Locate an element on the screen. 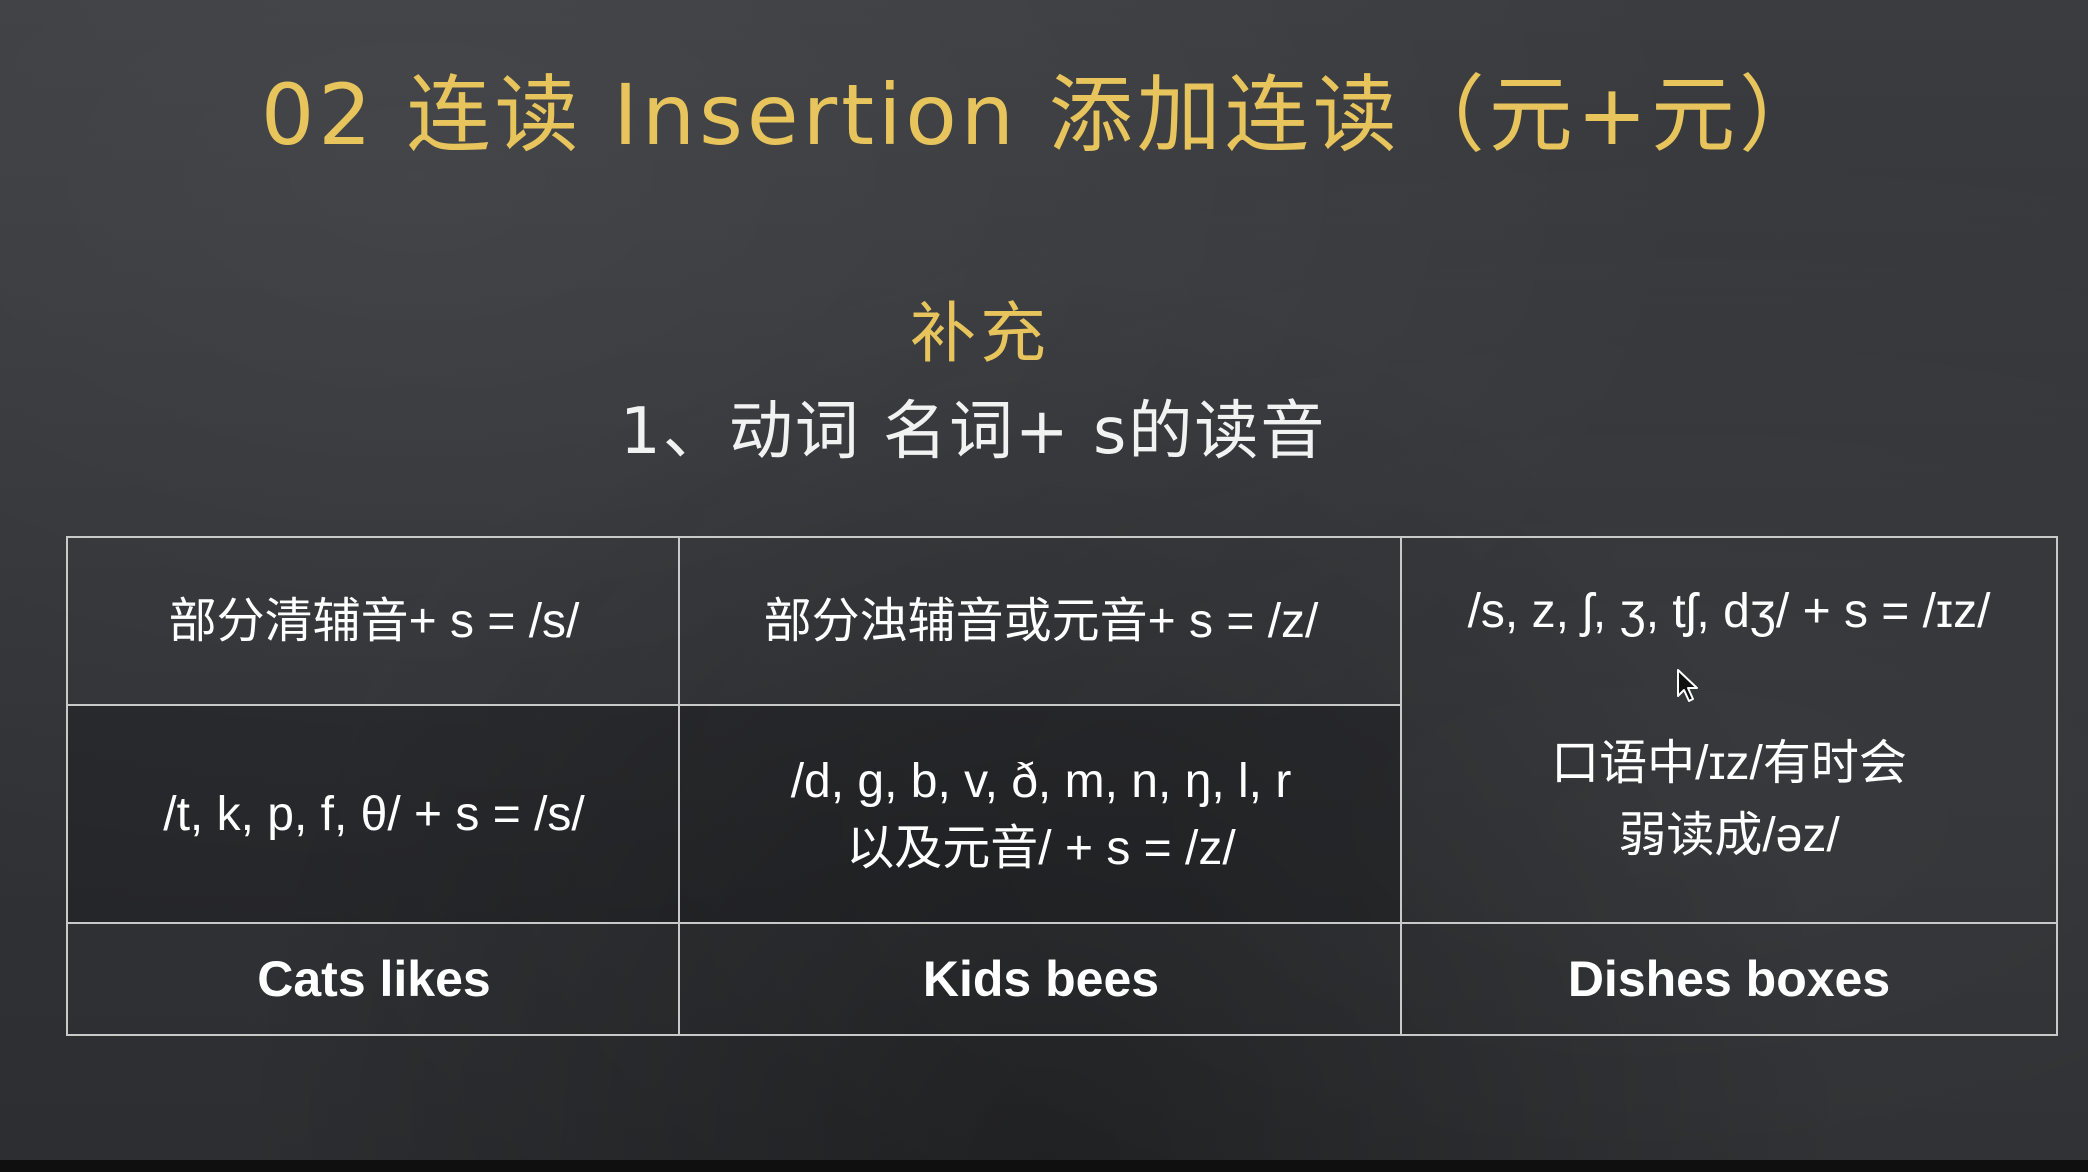 The width and height of the screenshot is (2088, 1172). mouse-pointer-icon is located at coordinates (1687, 685).